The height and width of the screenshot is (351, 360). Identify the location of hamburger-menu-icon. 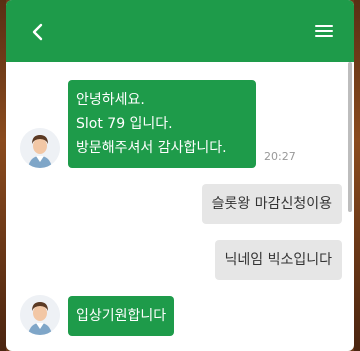
(324, 31).